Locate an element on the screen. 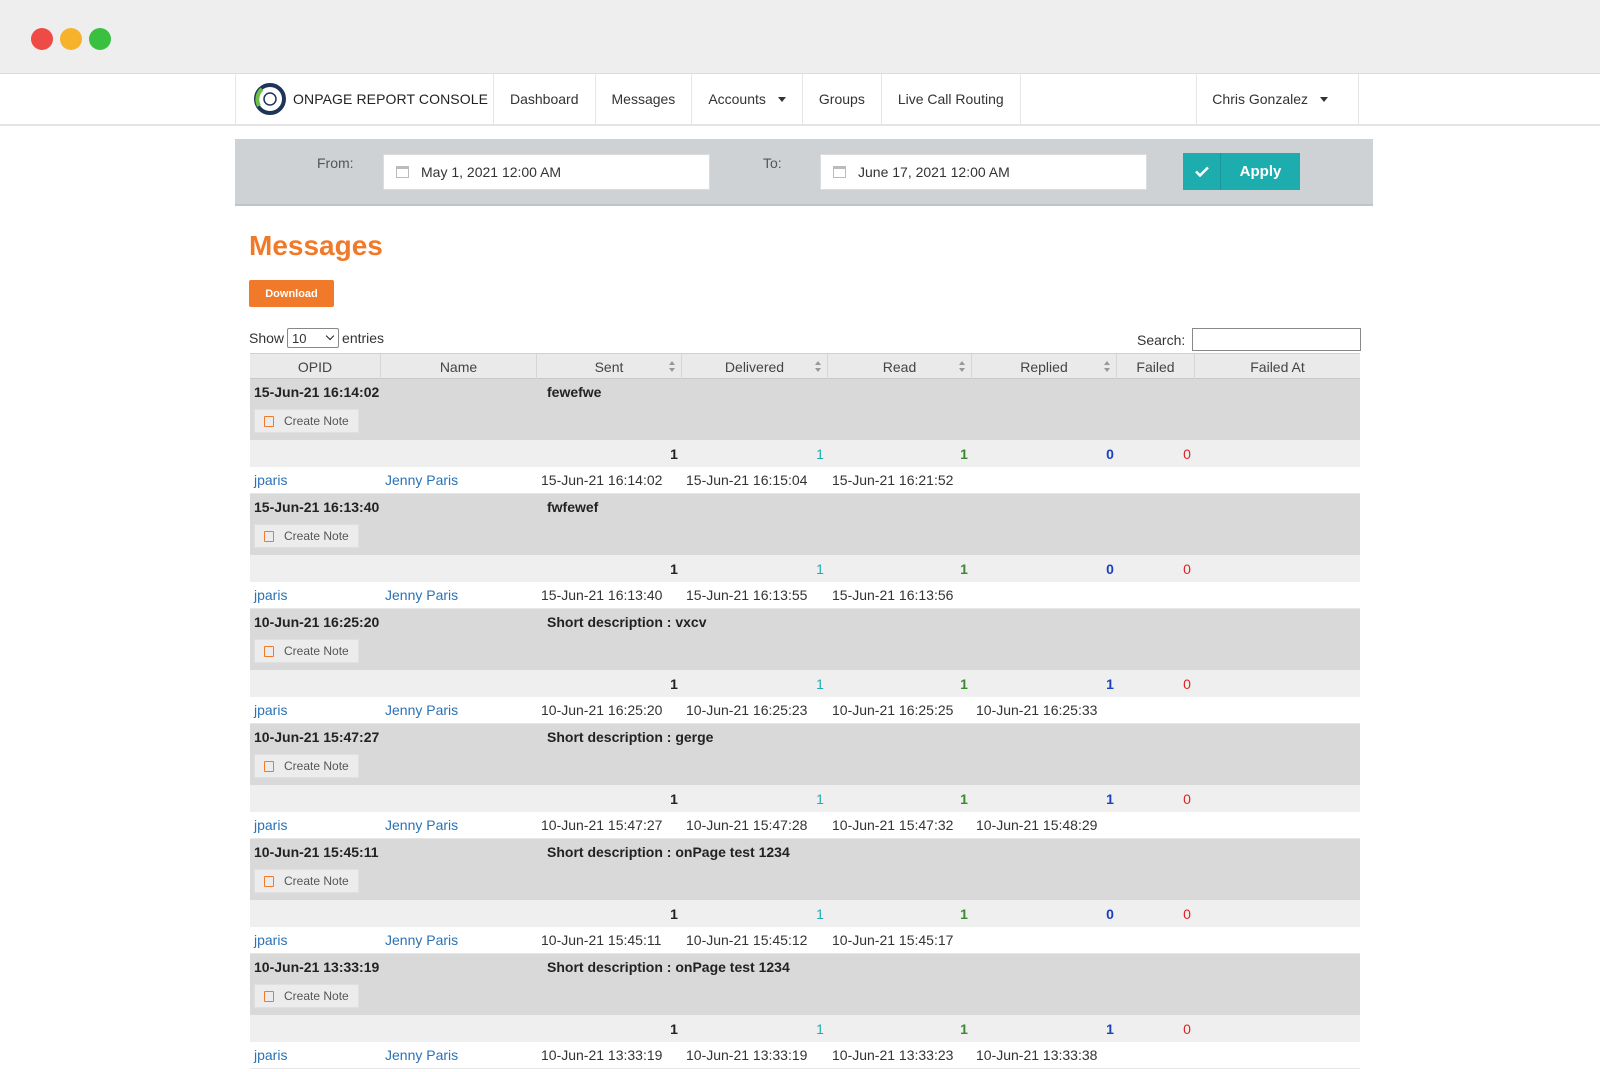 This screenshot has width=1600, height=1072. nav-label: Messages is located at coordinates (643, 99).